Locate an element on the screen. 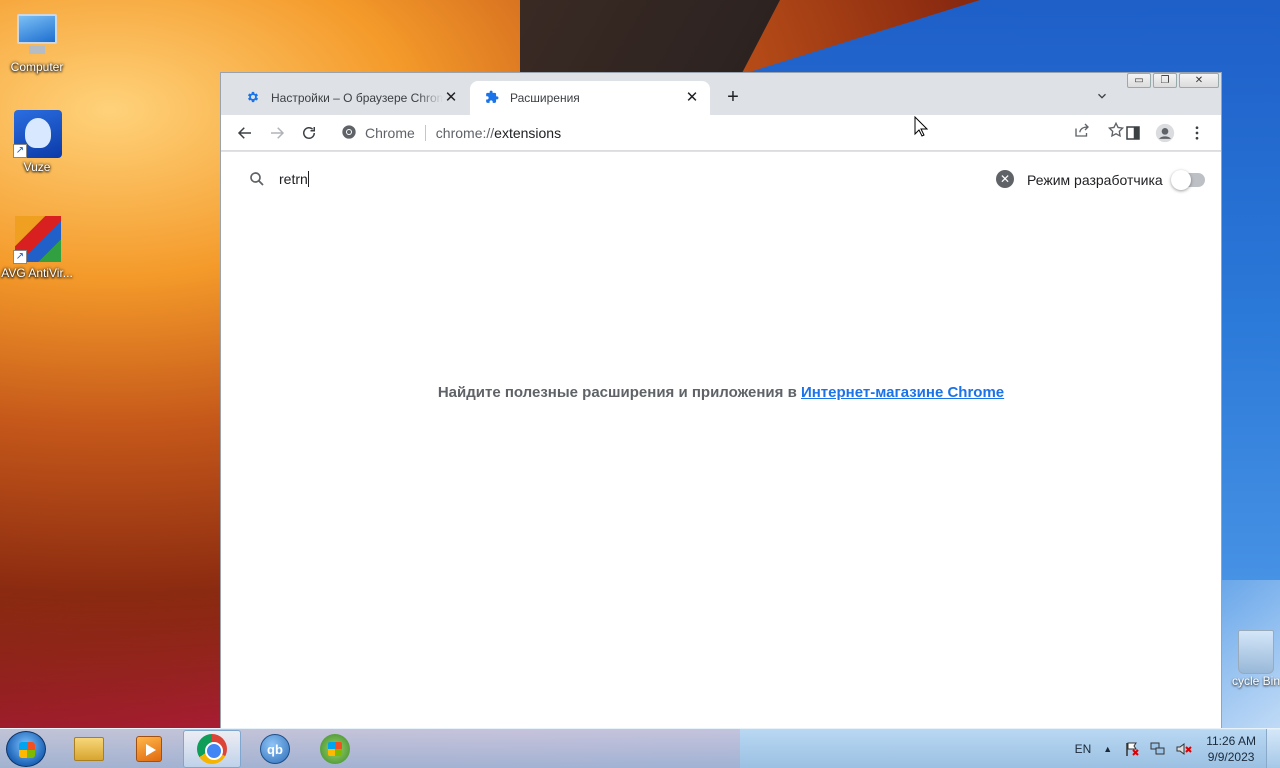  puzzle-icon is located at coordinates (492, 98).